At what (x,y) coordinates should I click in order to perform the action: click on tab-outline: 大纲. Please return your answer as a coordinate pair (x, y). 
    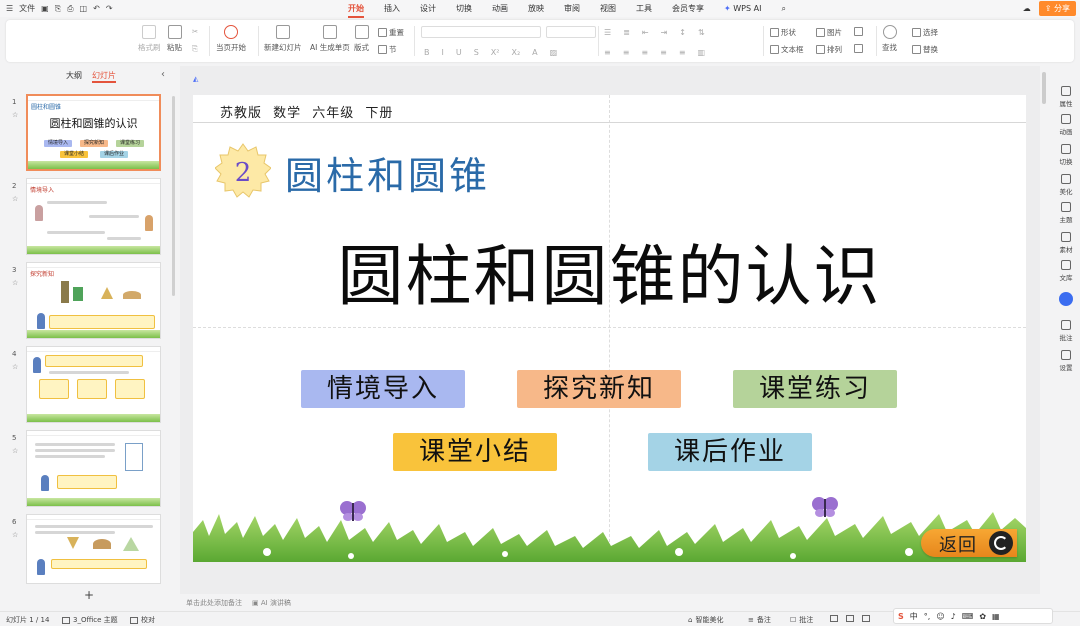
    Looking at the image, I should click on (74, 76).